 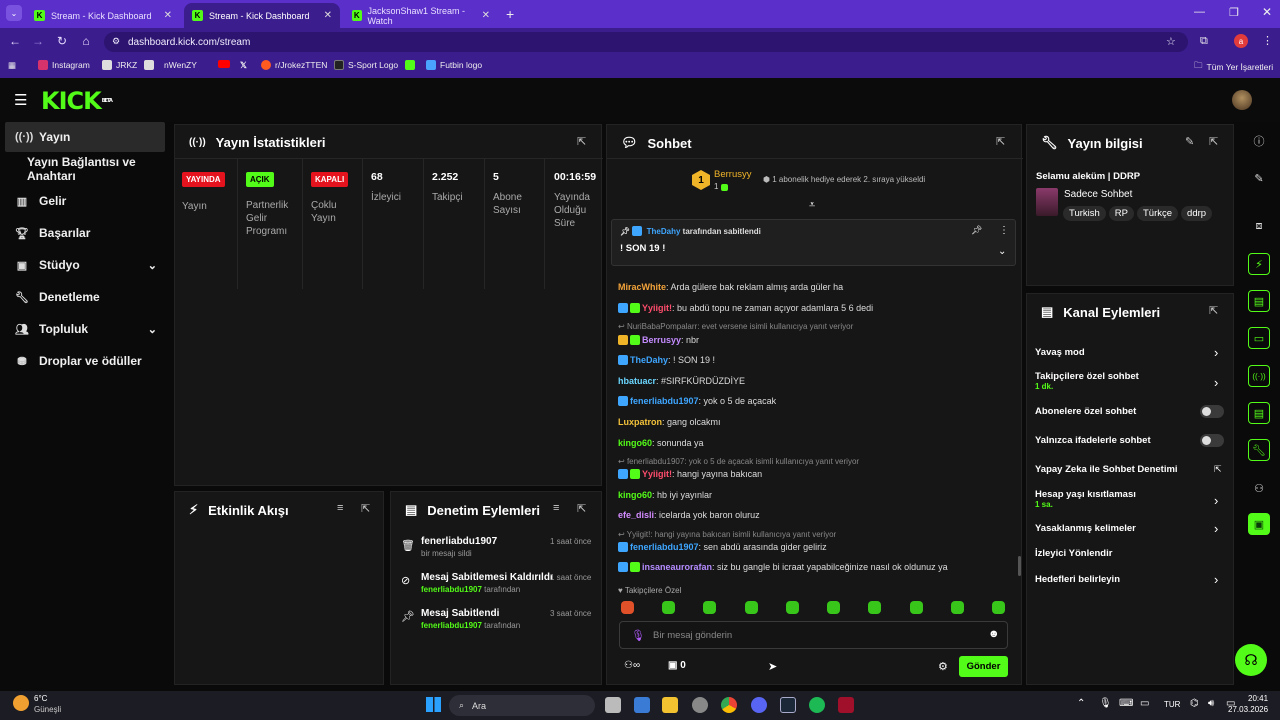 What do you see at coordinates (670, 705) in the screenshot?
I see `explorer-icon` at bounding box center [670, 705].